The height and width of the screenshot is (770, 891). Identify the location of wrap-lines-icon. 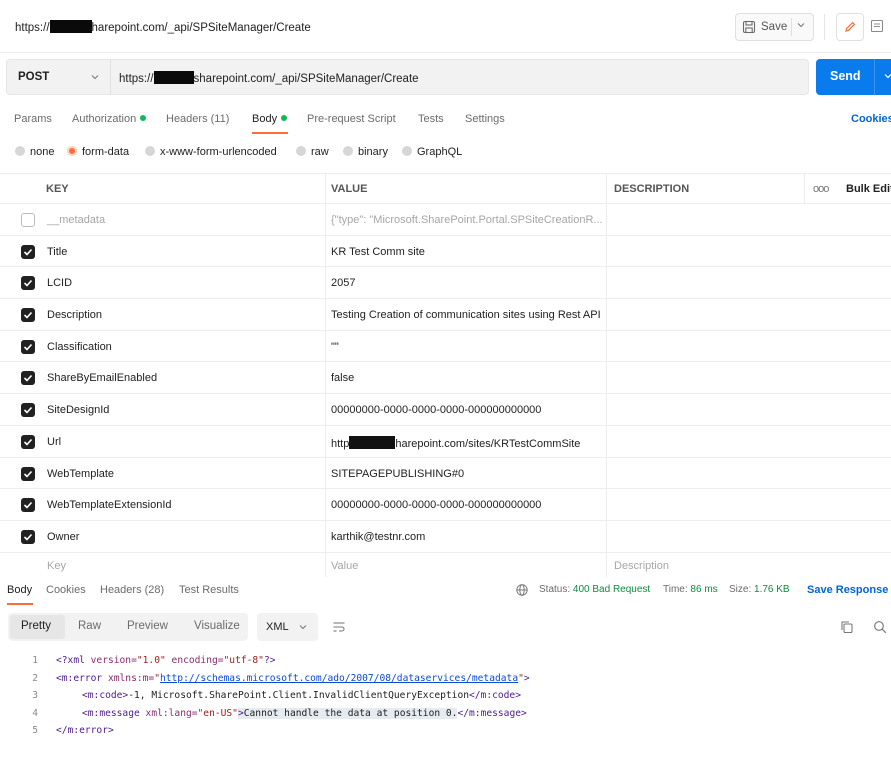
(339, 627).